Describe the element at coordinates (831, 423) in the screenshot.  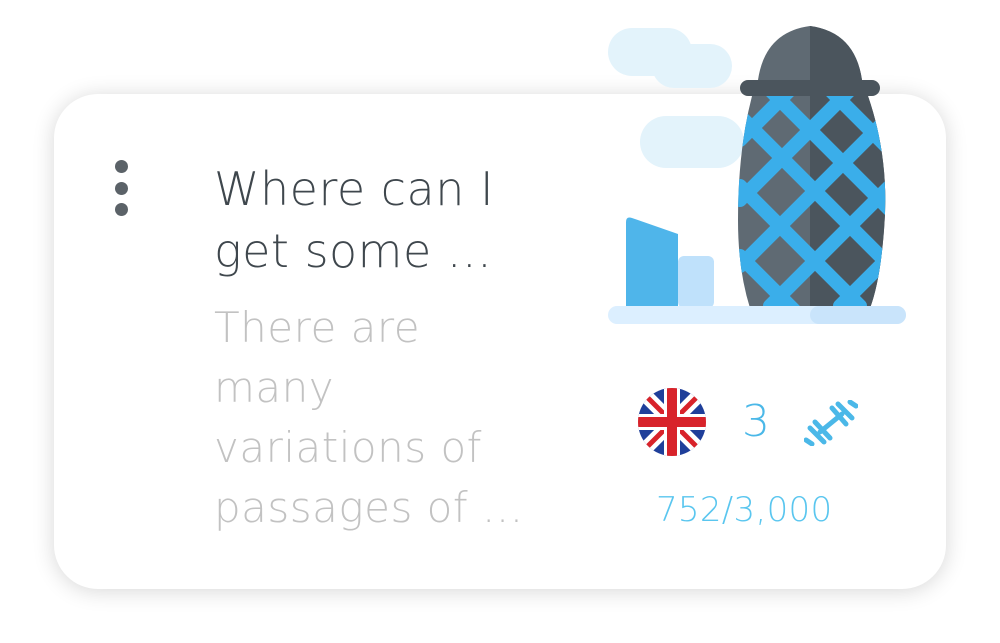
I see `dumbbell-icon` at that location.